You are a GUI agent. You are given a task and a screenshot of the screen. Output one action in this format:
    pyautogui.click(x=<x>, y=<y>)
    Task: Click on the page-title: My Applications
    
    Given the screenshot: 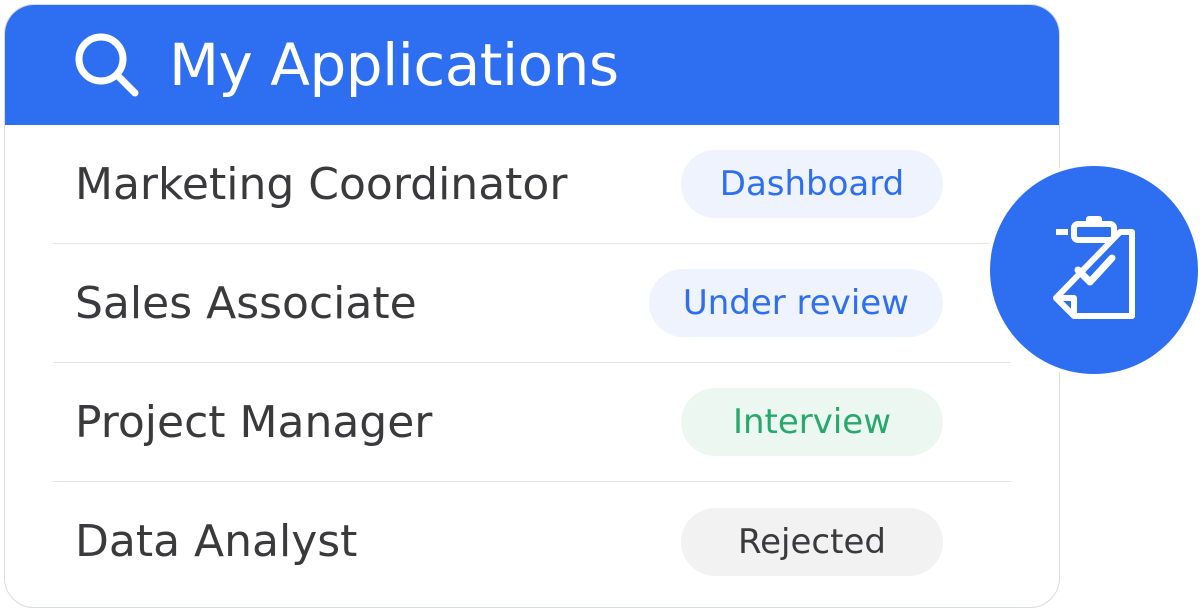 What is the action you would take?
    pyautogui.click(x=394, y=65)
    